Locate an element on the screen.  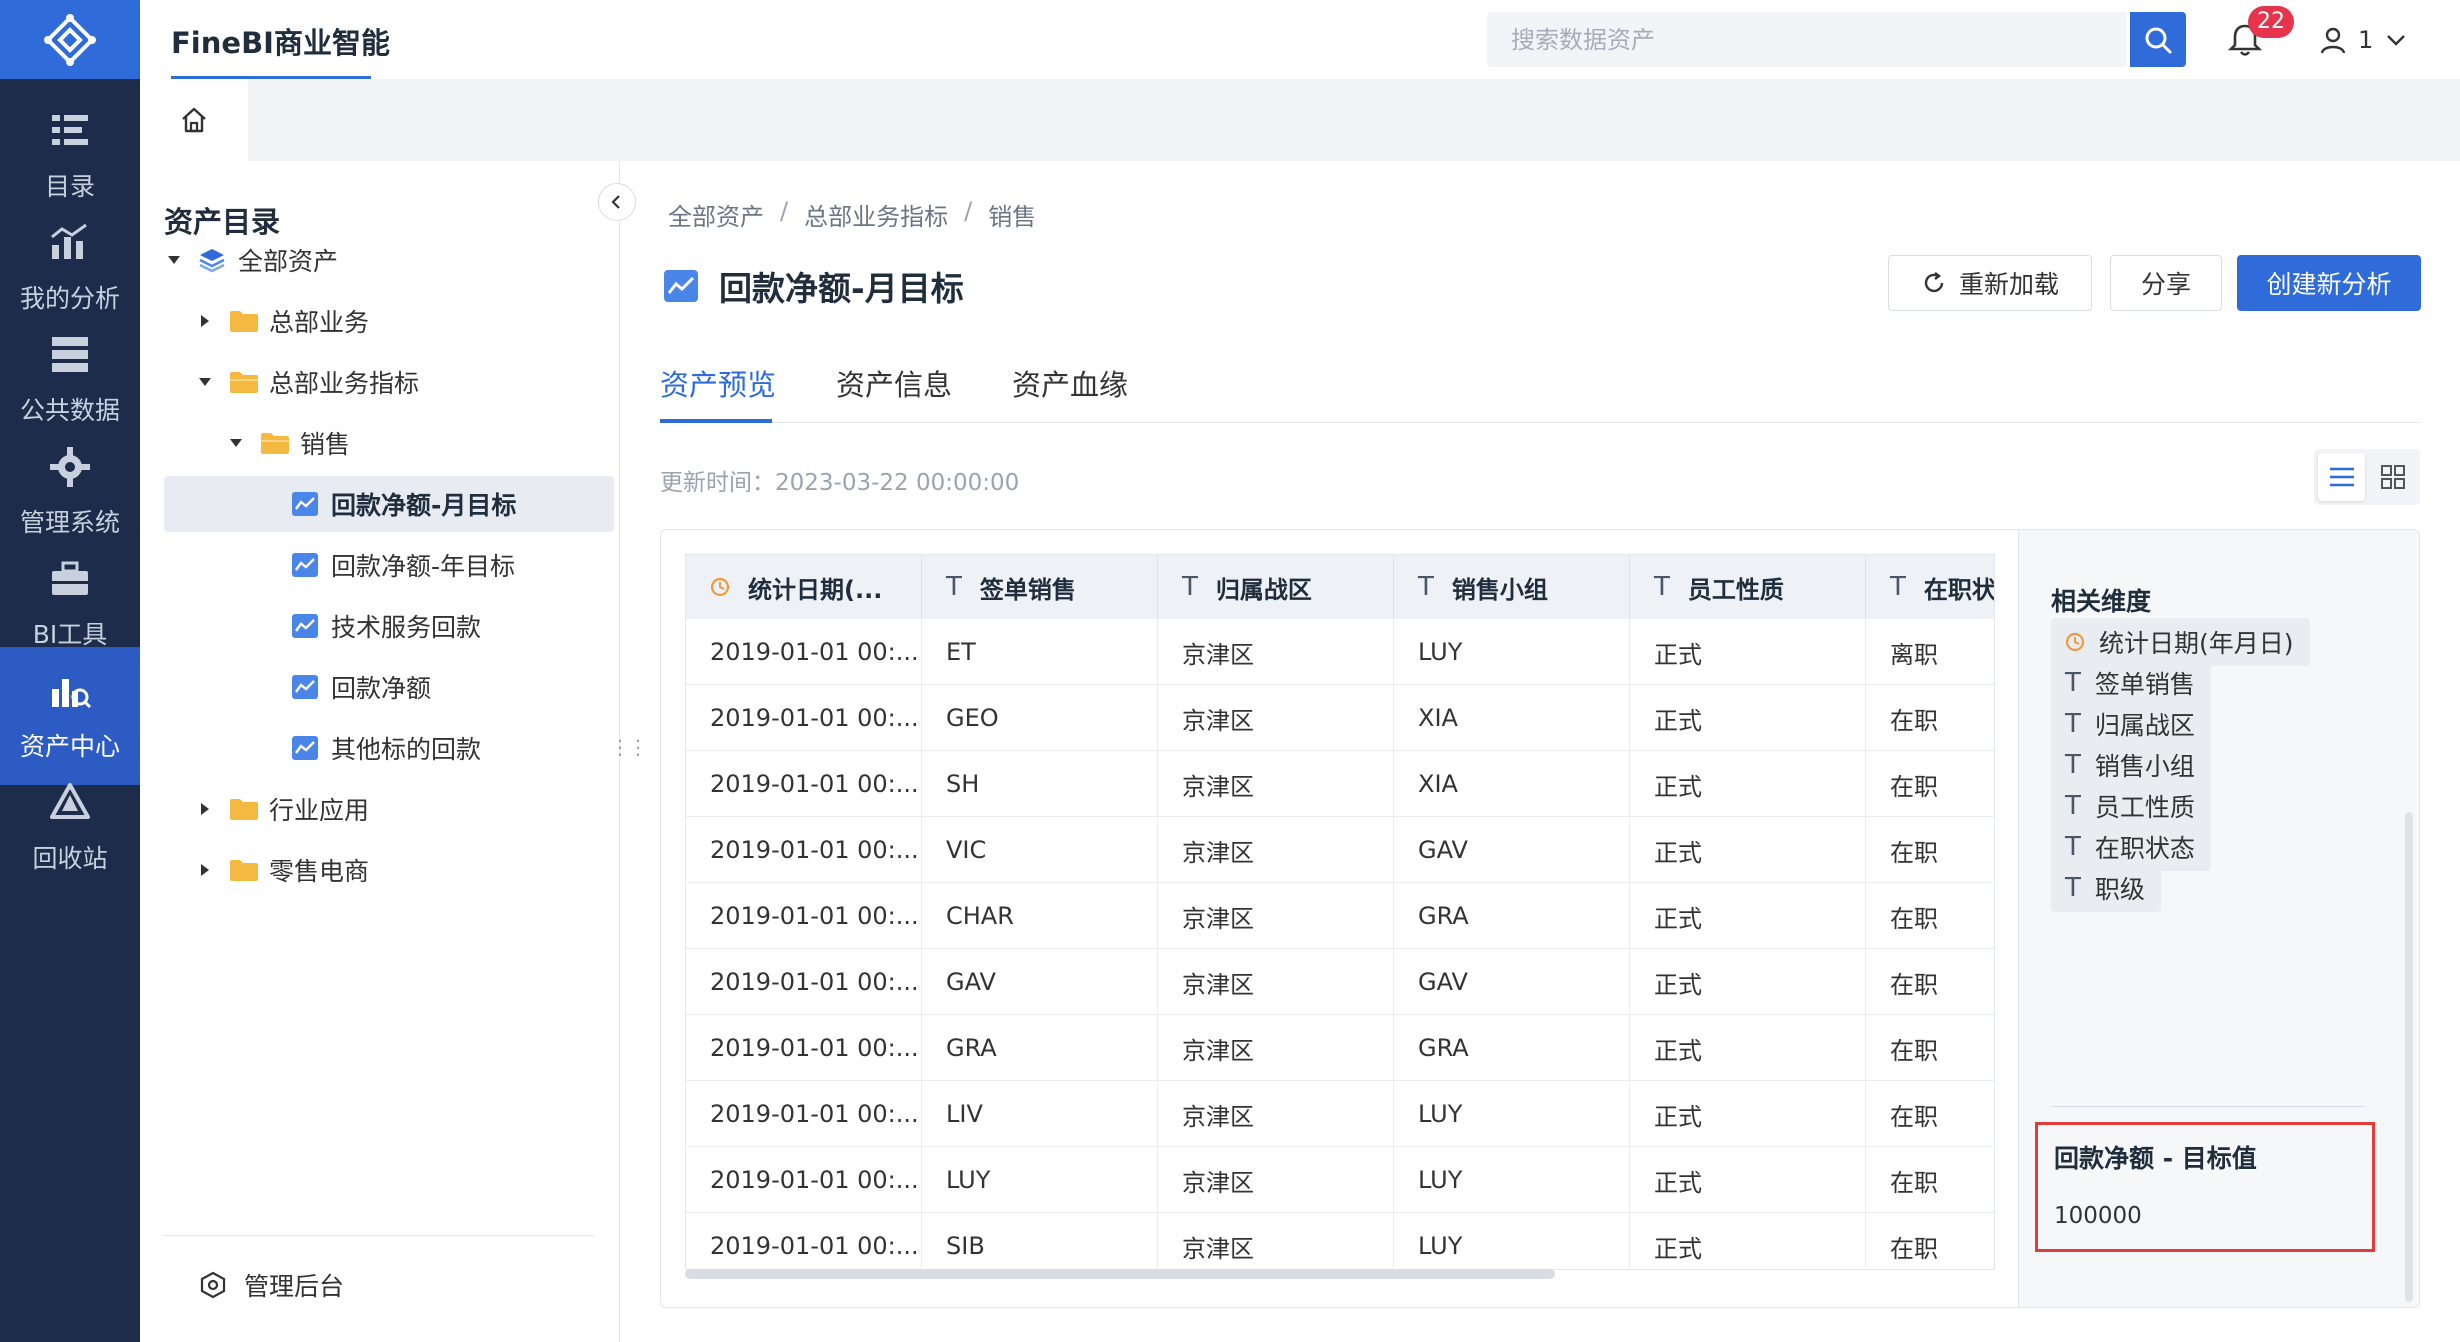
analysis-icon is located at coordinates (69, 241).